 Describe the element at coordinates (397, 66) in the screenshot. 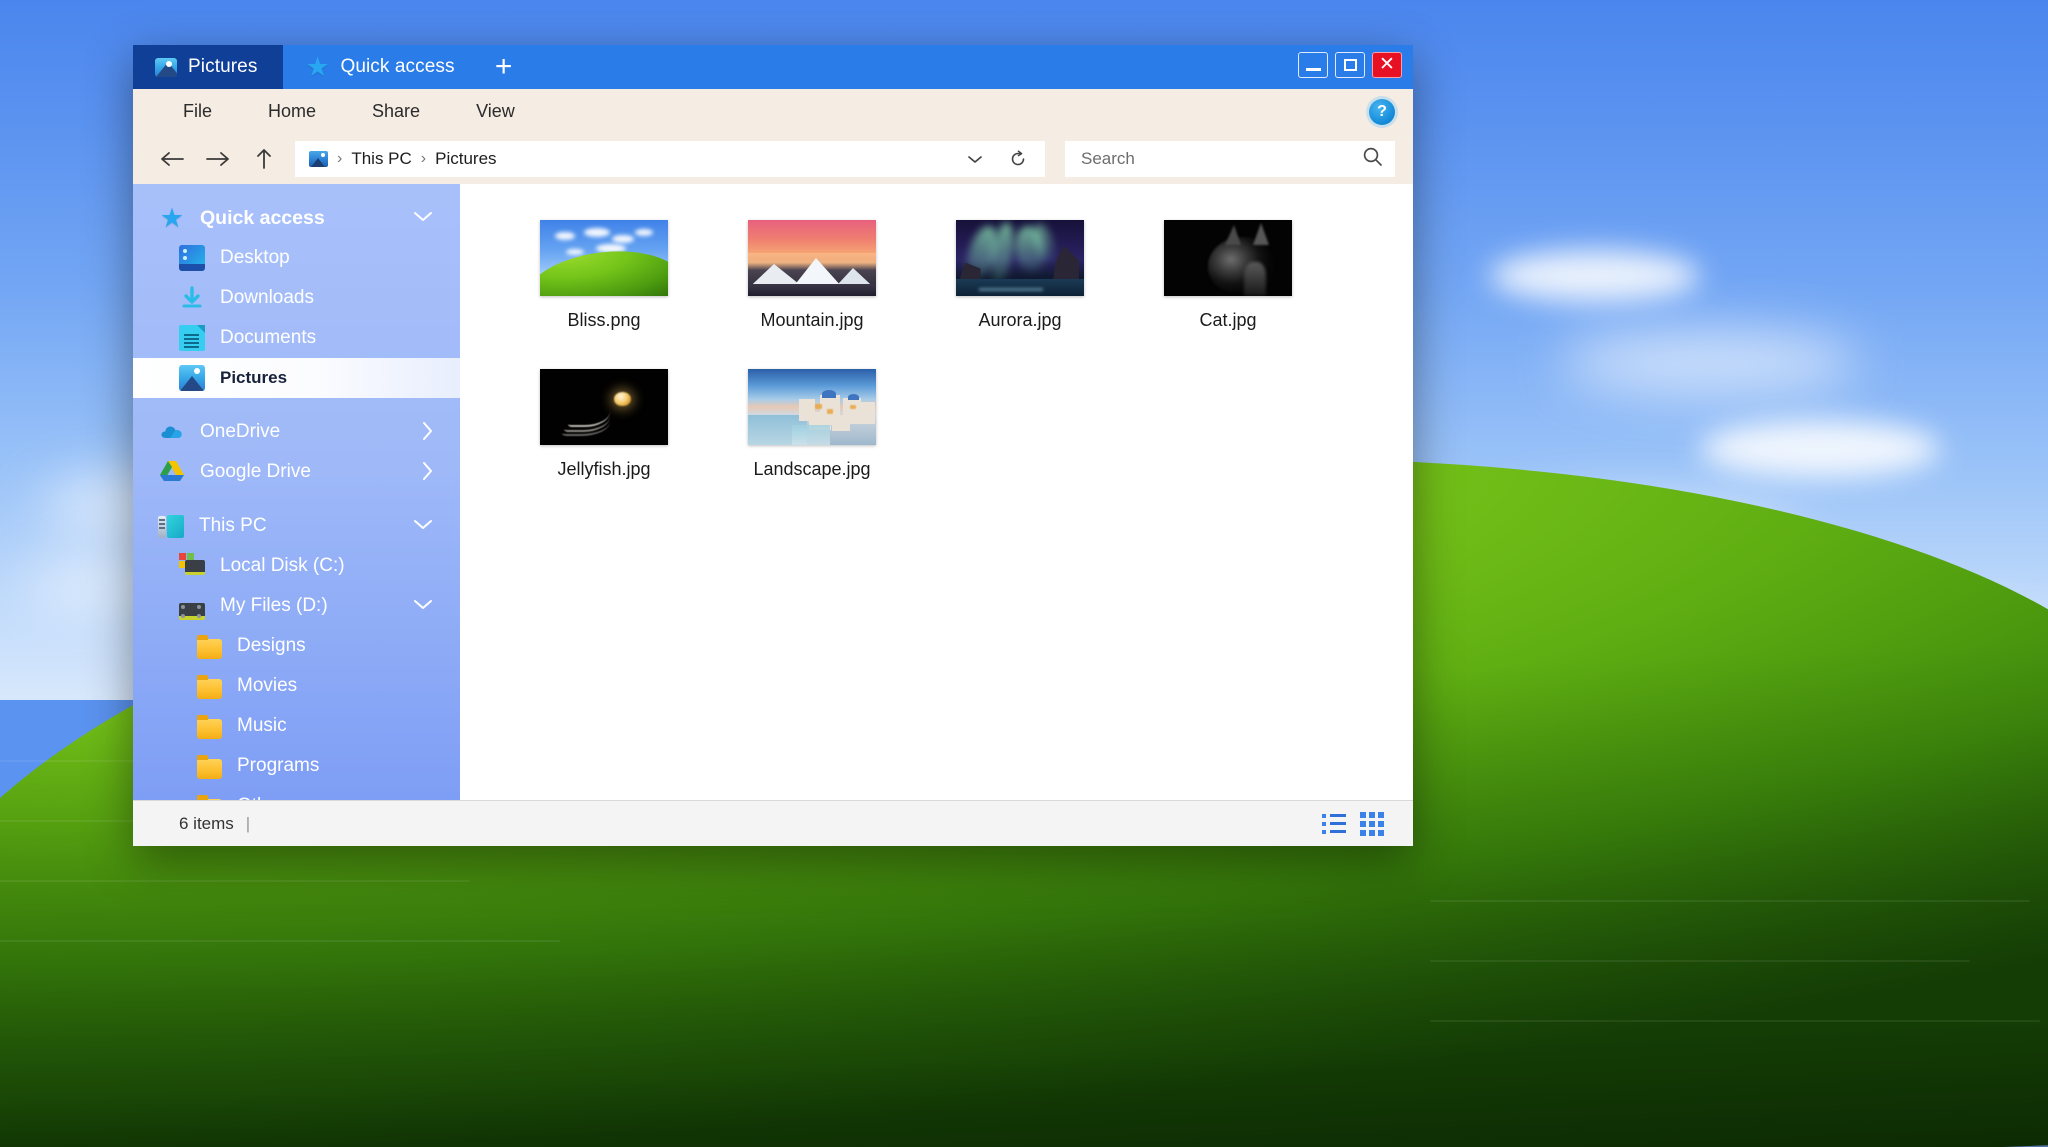

I see `tab-label: Quick access` at that location.